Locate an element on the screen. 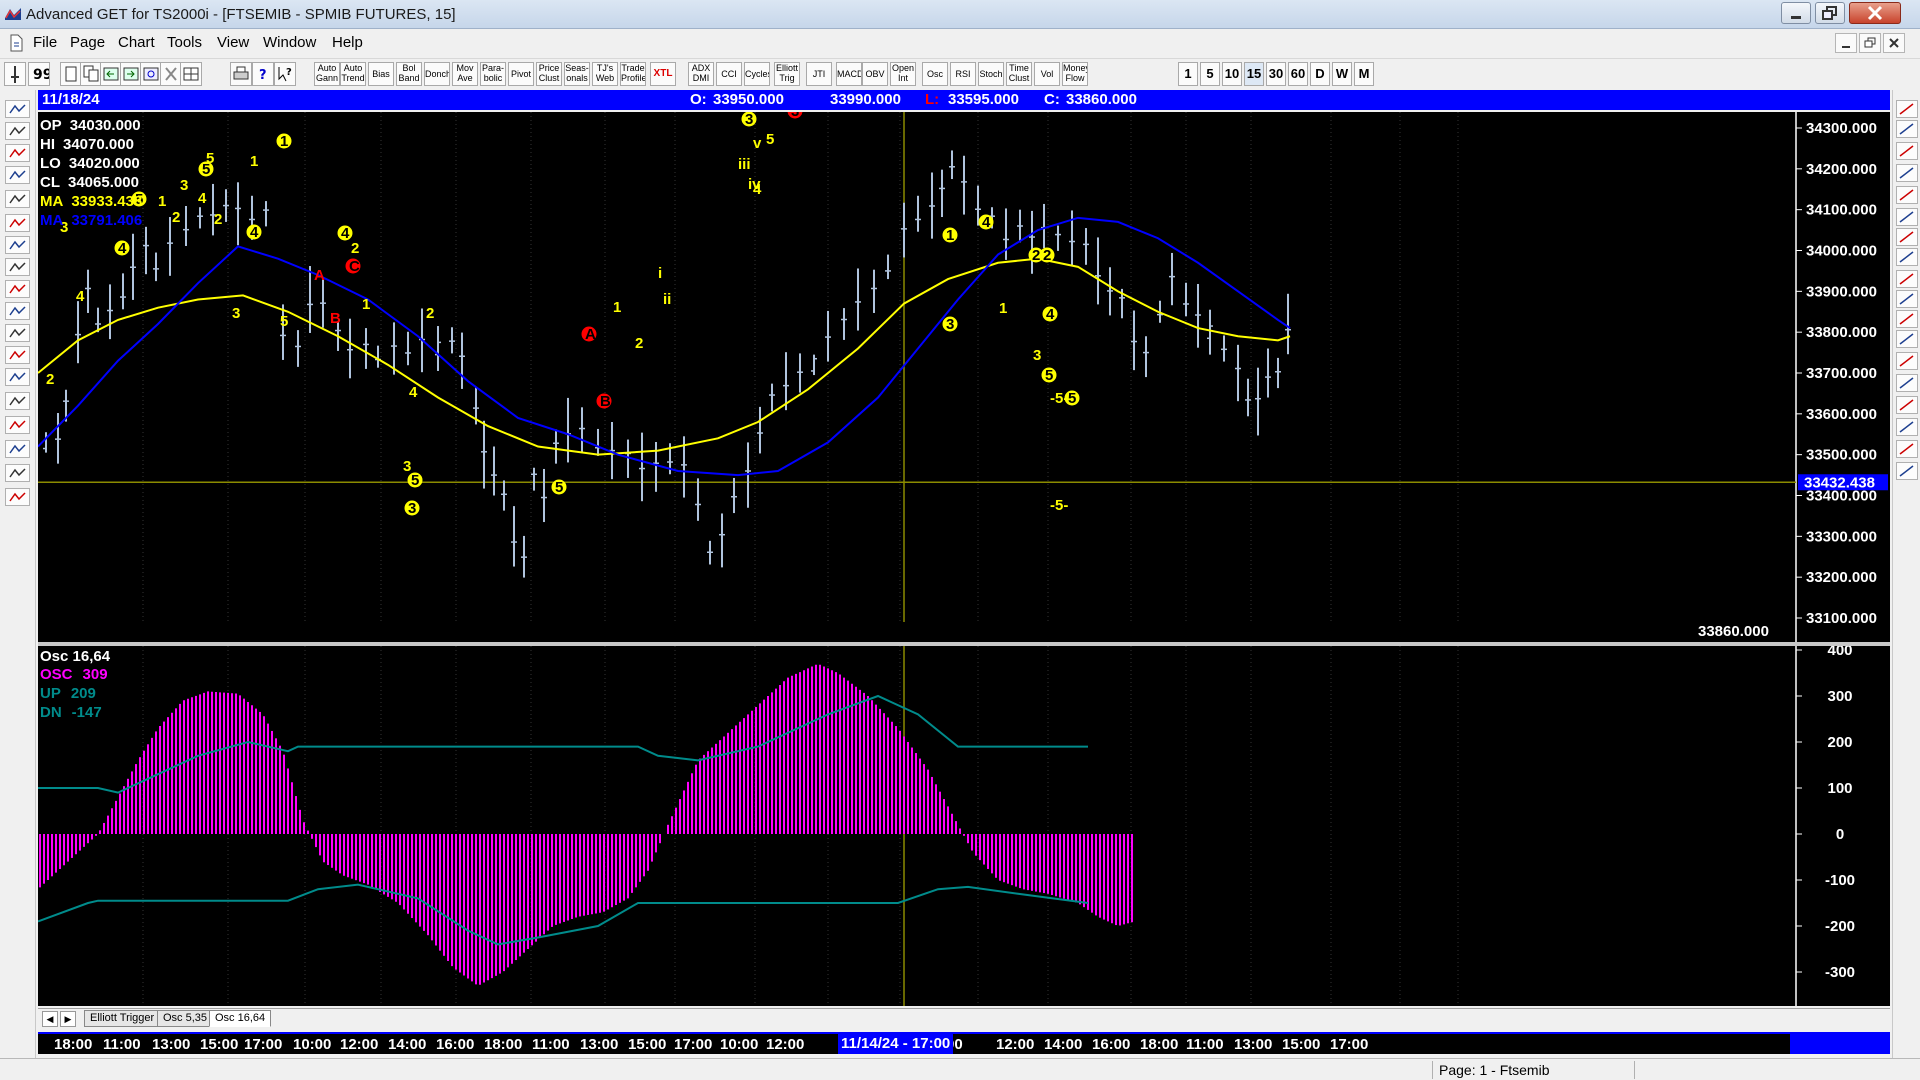 The width and height of the screenshot is (1920, 1080). left-tool-expand-icon is located at coordinates (17, 333).